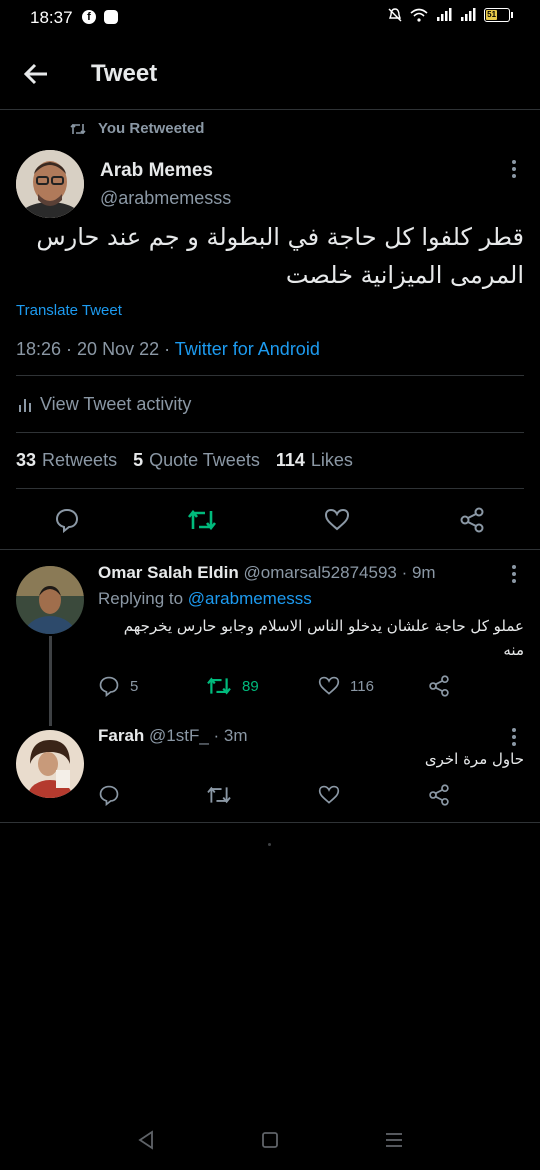 This screenshot has width=540, height=1170. What do you see at coordinates (100, 17) in the screenshot?
I see `notification-icons: f` at bounding box center [100, 17].